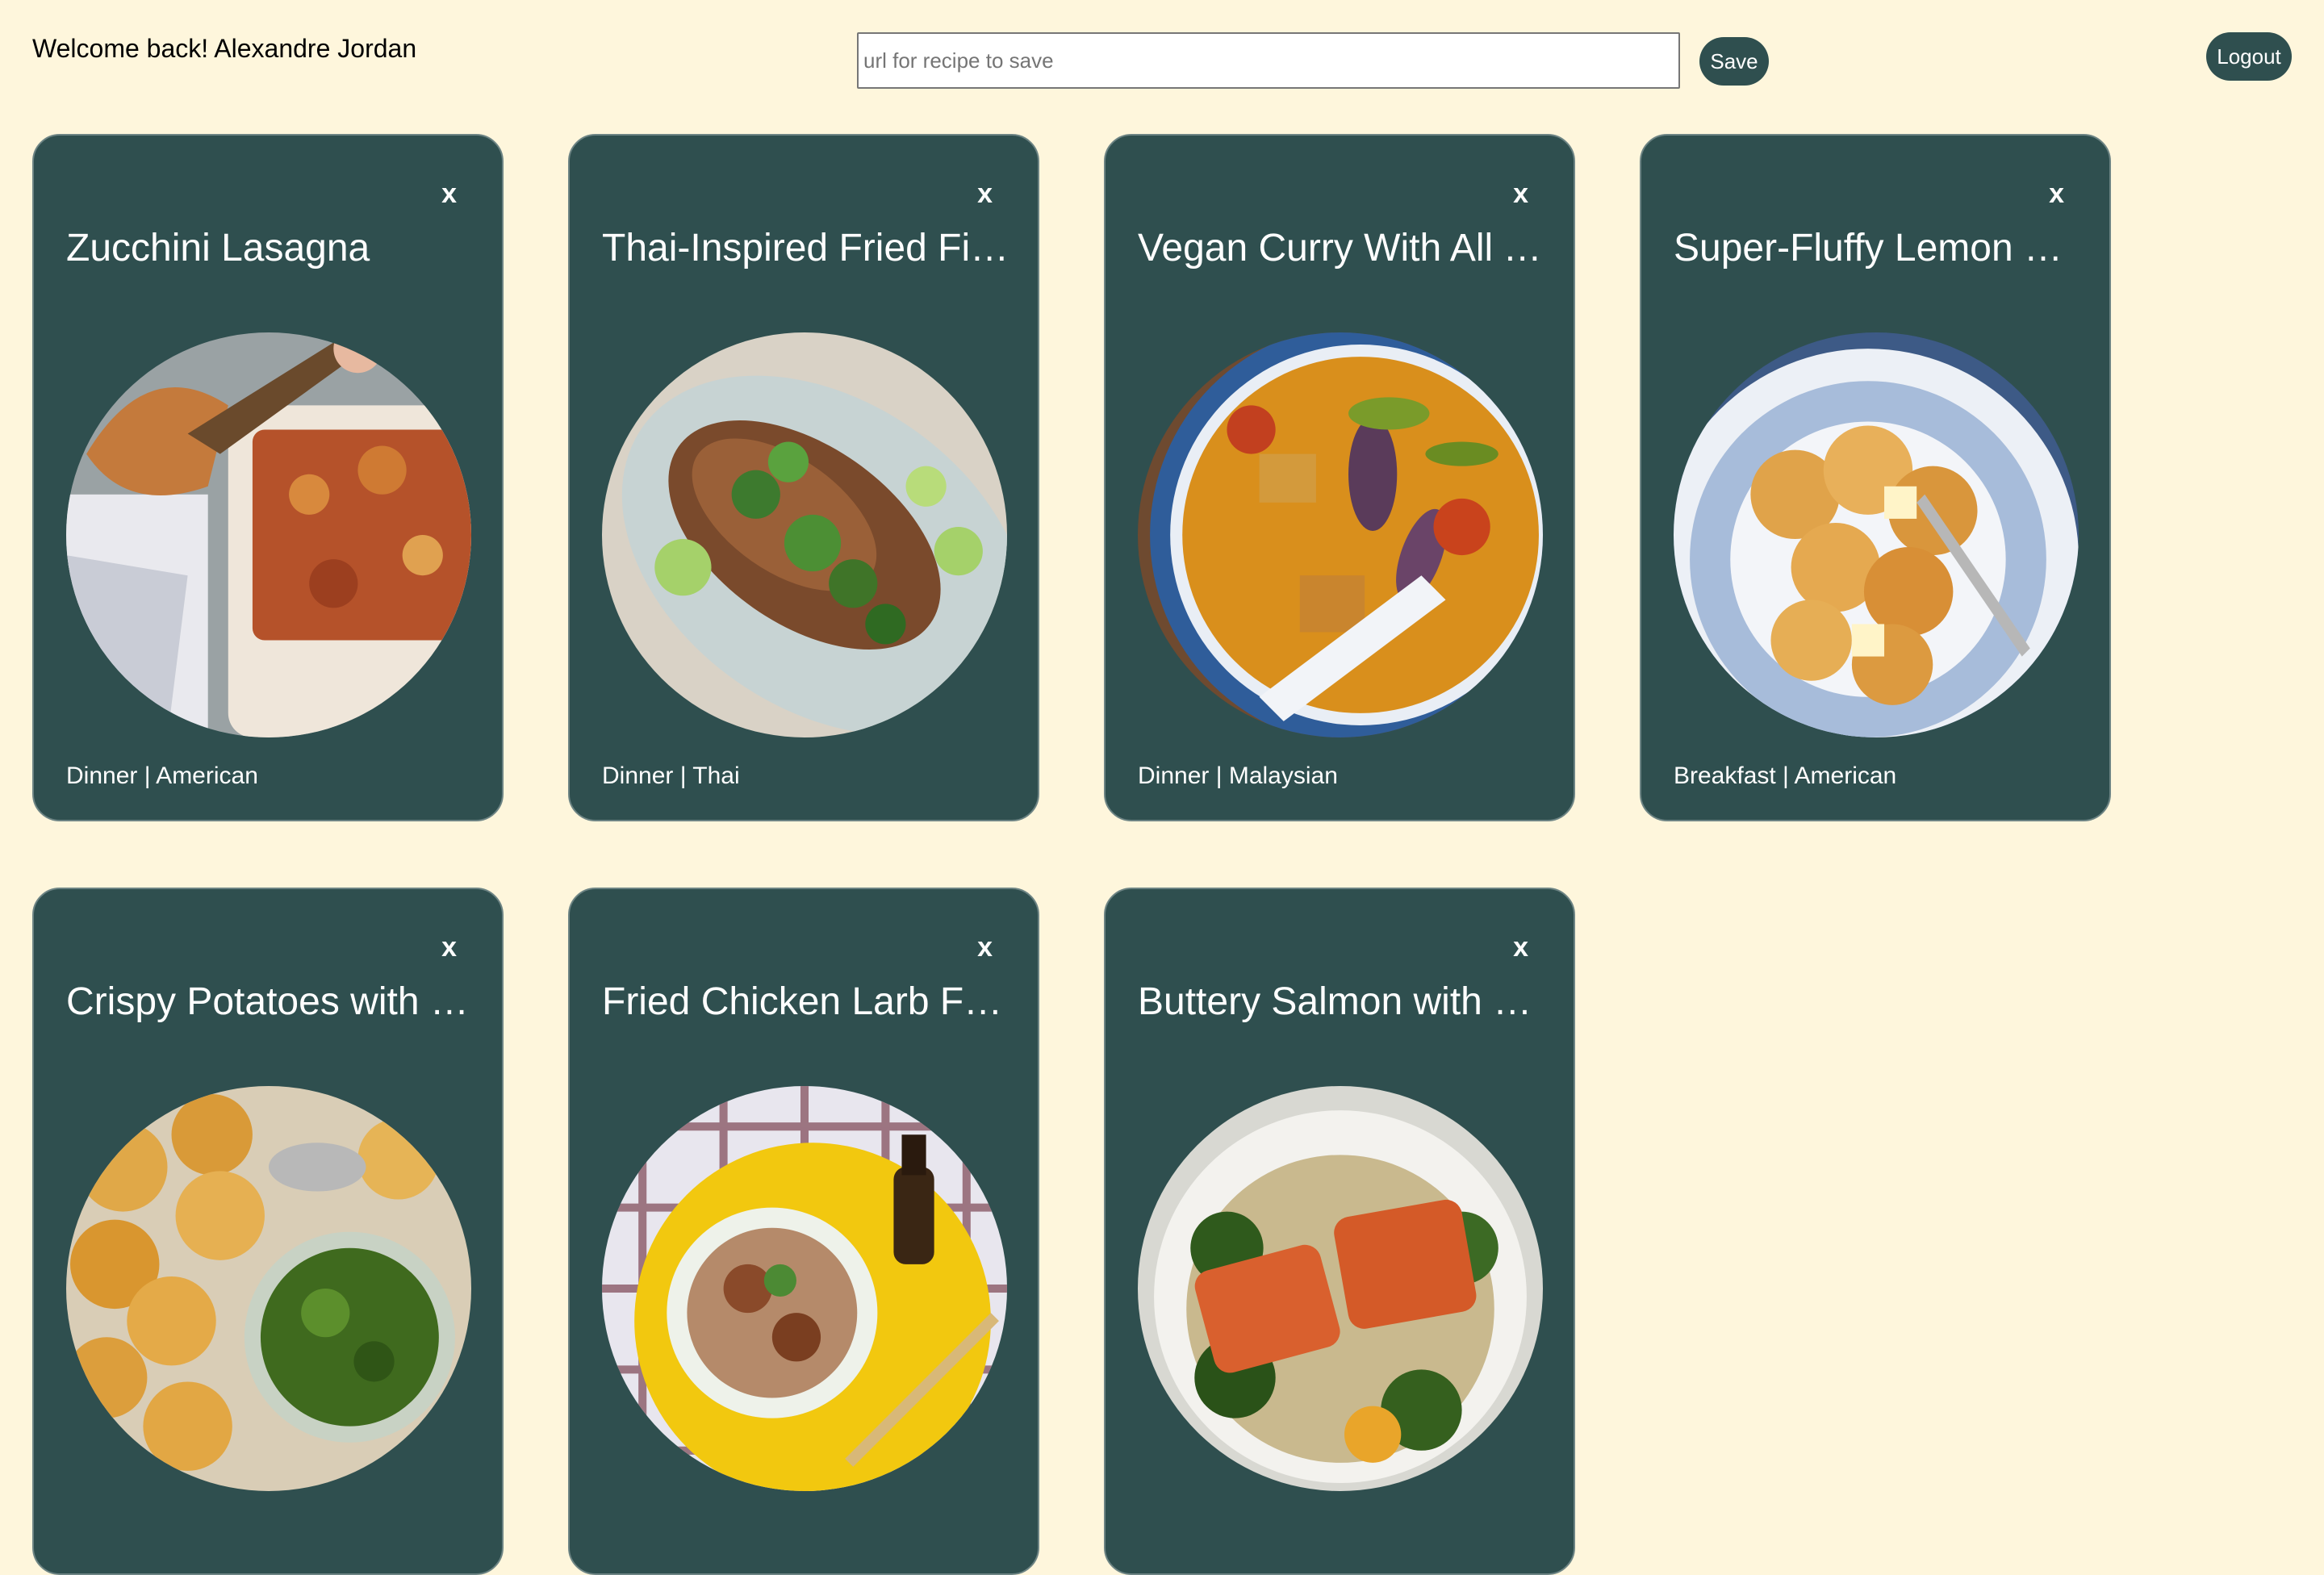 The width and height of the screenshot is (2324, 1575). Describe the element at coordinates (2249, 57) in the screenshot. I see `logout-button: Logout` at that location.